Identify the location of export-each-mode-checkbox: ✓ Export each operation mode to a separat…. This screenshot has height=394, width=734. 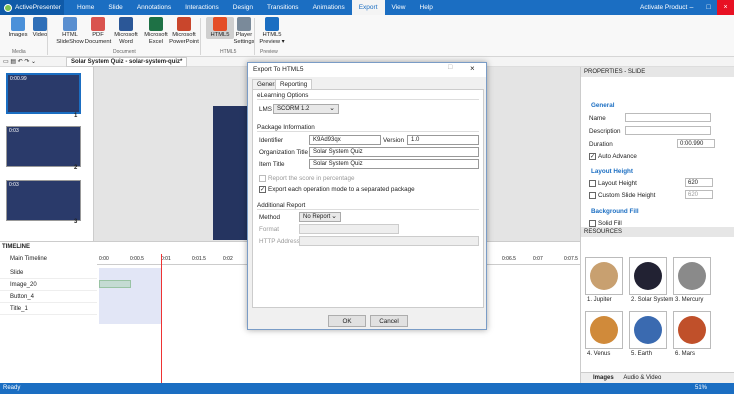
(337, 189).